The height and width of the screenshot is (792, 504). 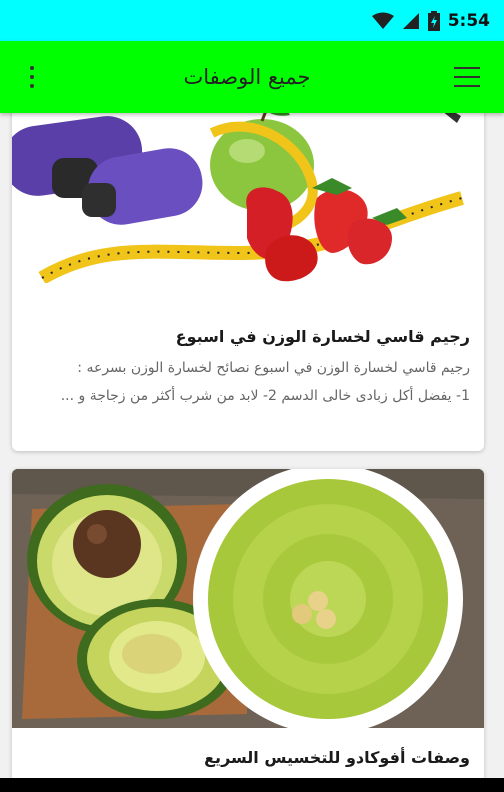 I want to click on hamburger-menu-icon, so click(x=466, y=77).